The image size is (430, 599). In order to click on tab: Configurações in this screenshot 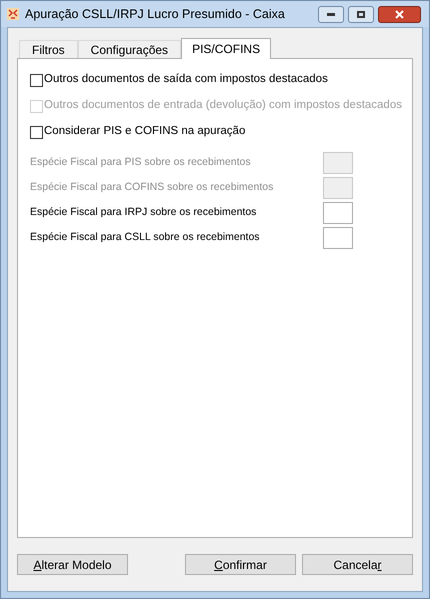, I will do `click(130, 49)`.